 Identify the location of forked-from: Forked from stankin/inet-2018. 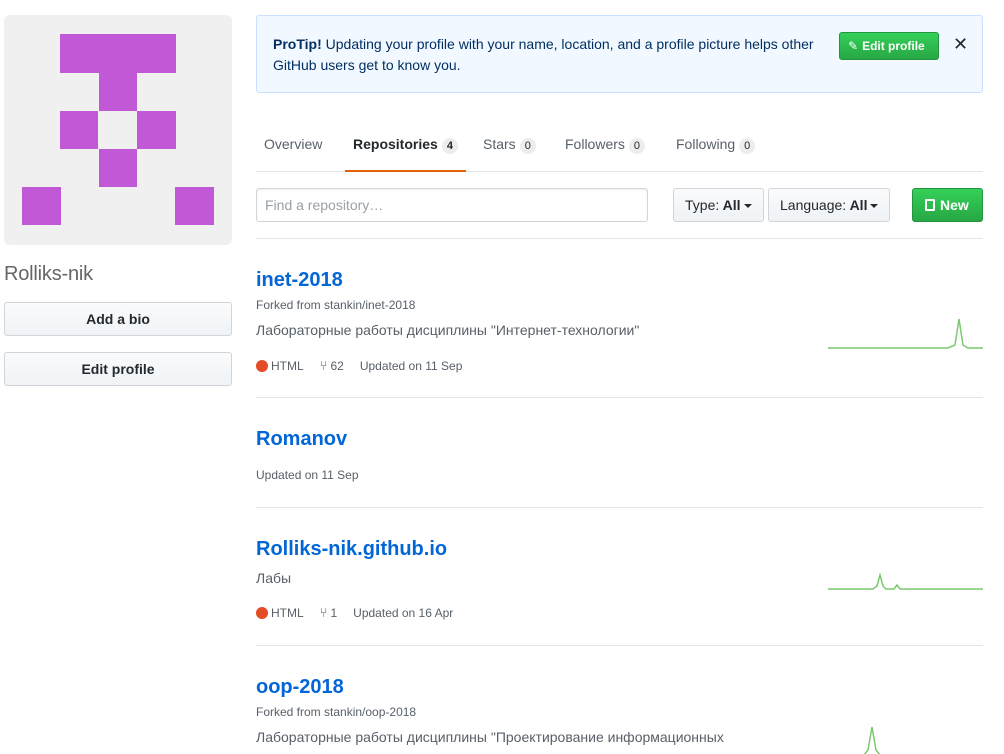
(336, 305).